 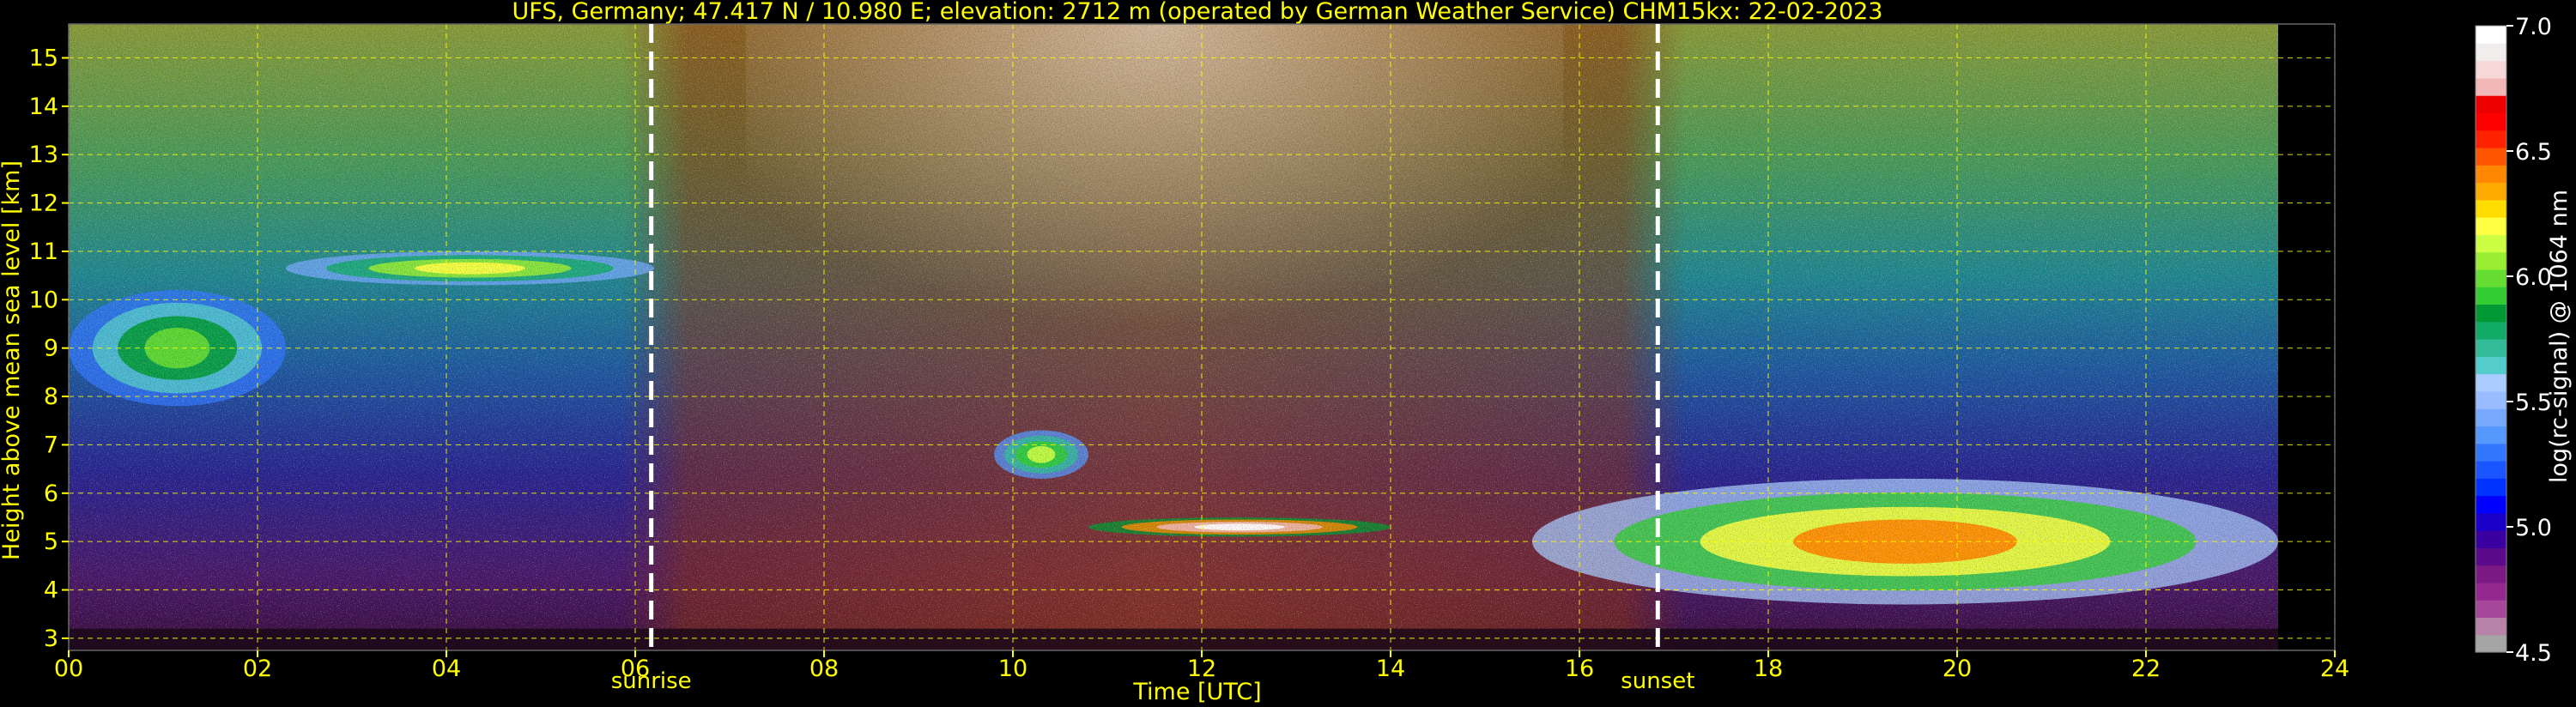 I want to click on x-axis-label: Time [UTC], so click(x=1196, y=692).